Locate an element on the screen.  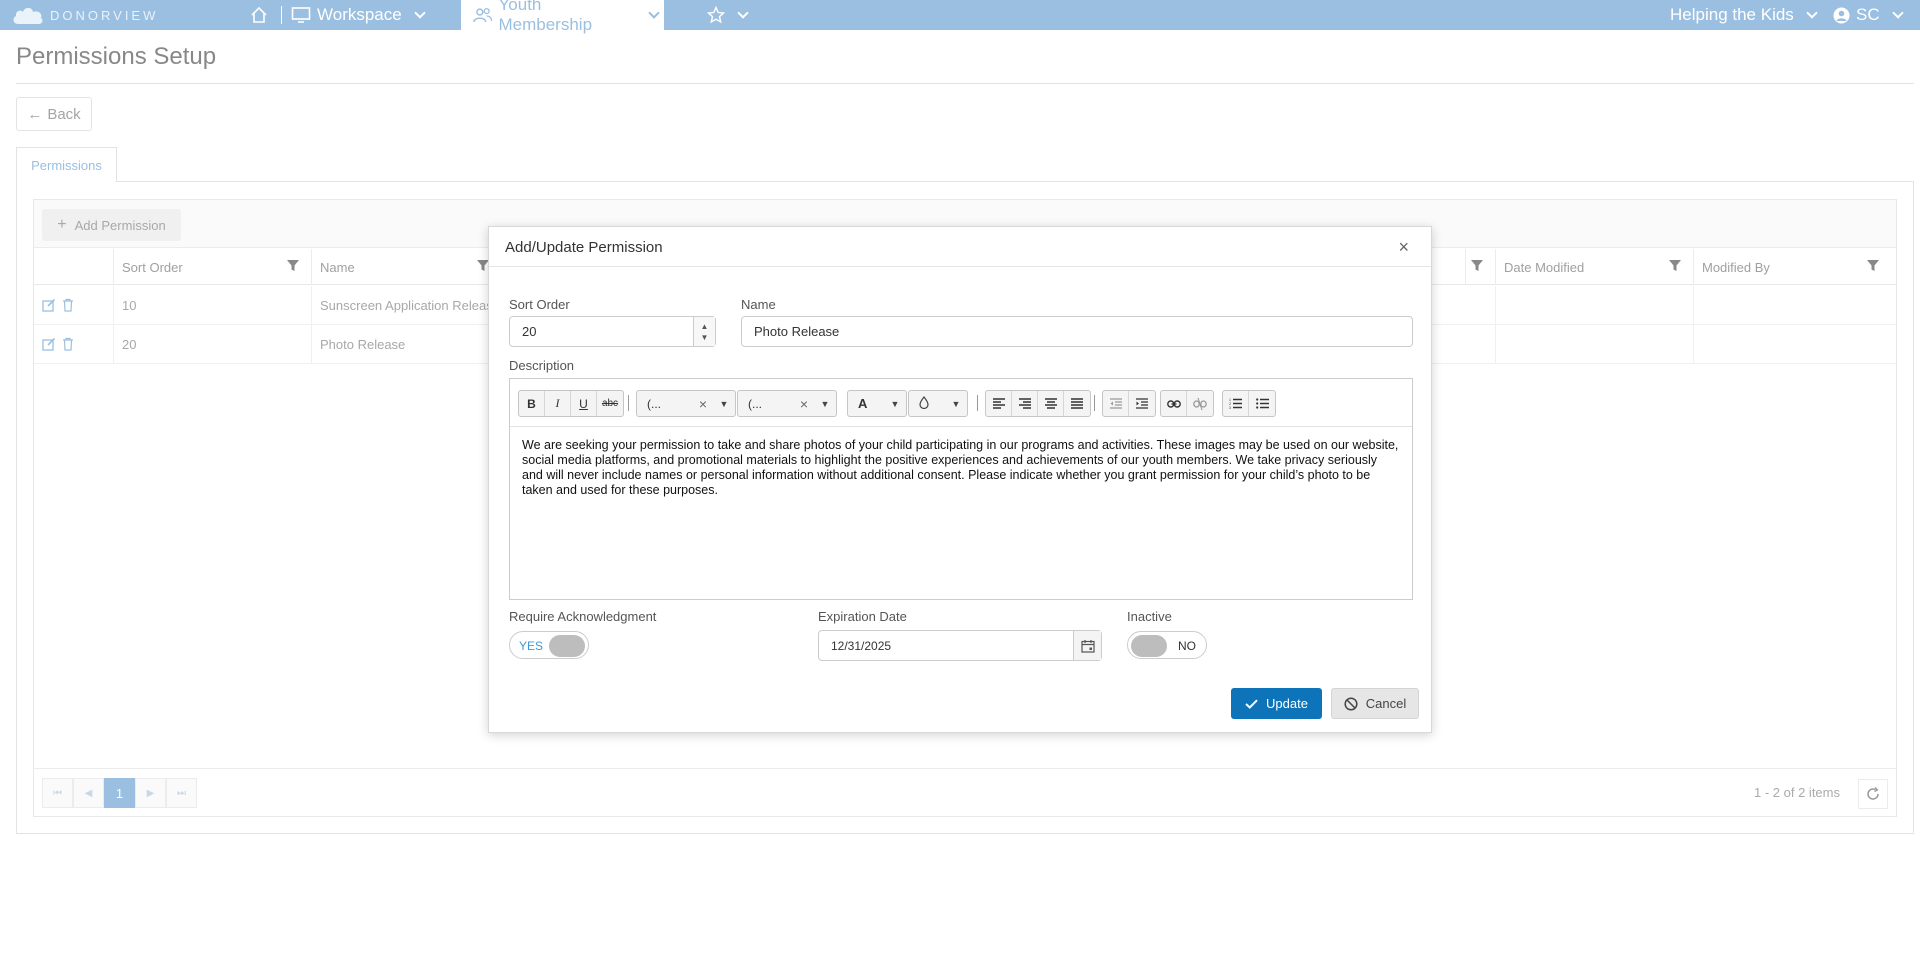
sort-order-spinner: ▲ ▼ is located at coordinates (704, 331).